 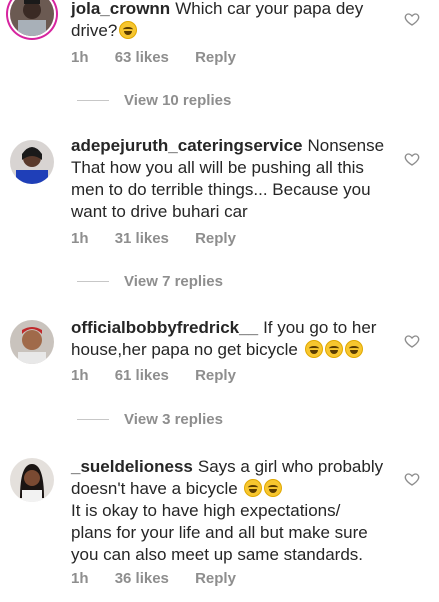 I want to click on comment-body-line: Which car your papa dey, so click(x=269, y=9).